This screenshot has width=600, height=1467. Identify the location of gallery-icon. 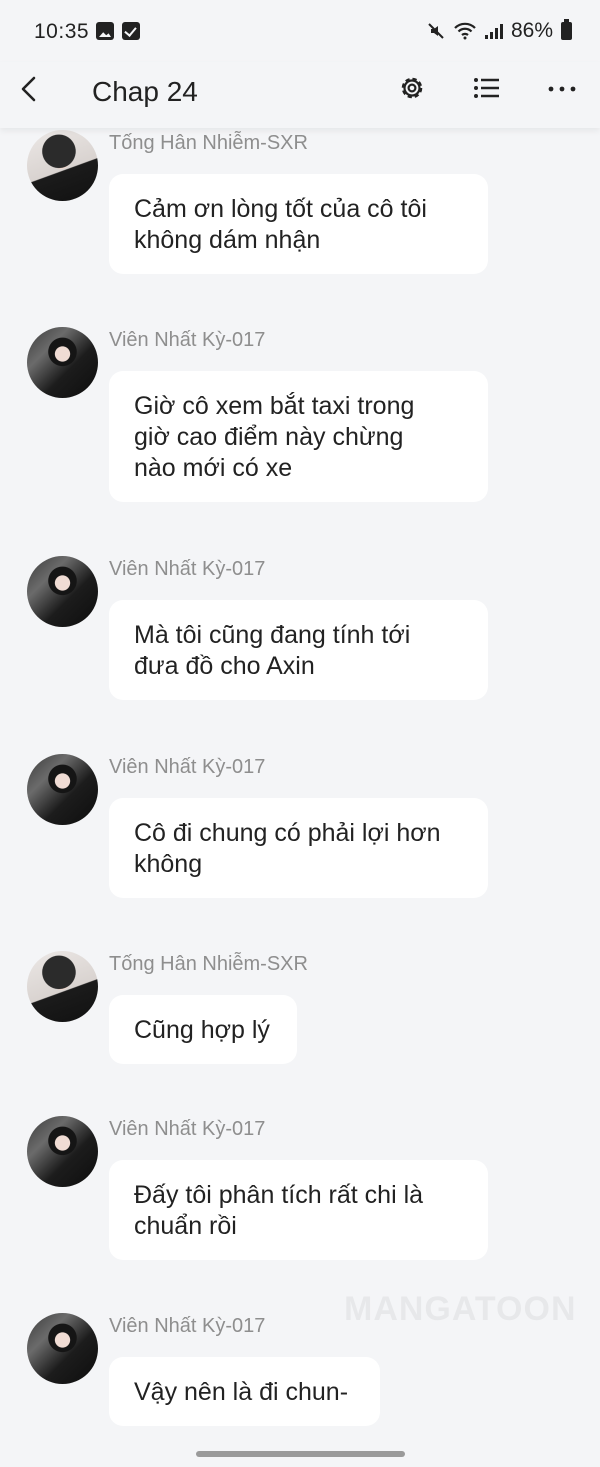
(105, 31).